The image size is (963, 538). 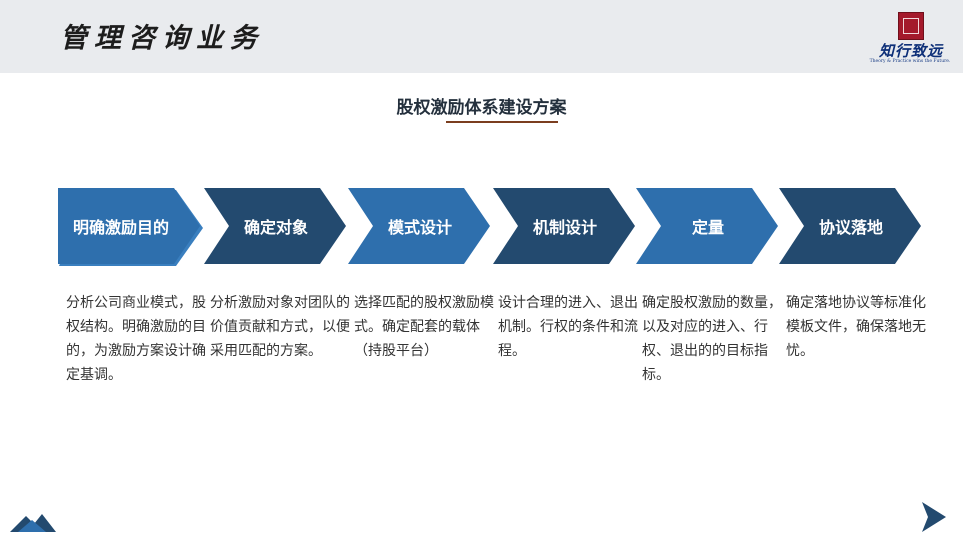 What do you see at coordinates (911, 26) in the screenshot?
I see `seal-icon` at bounding box center [911, 26].